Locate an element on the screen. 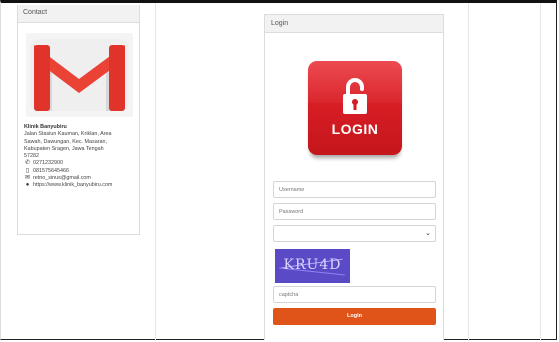  globe-icon: ● is located at coordinates (27, 185).